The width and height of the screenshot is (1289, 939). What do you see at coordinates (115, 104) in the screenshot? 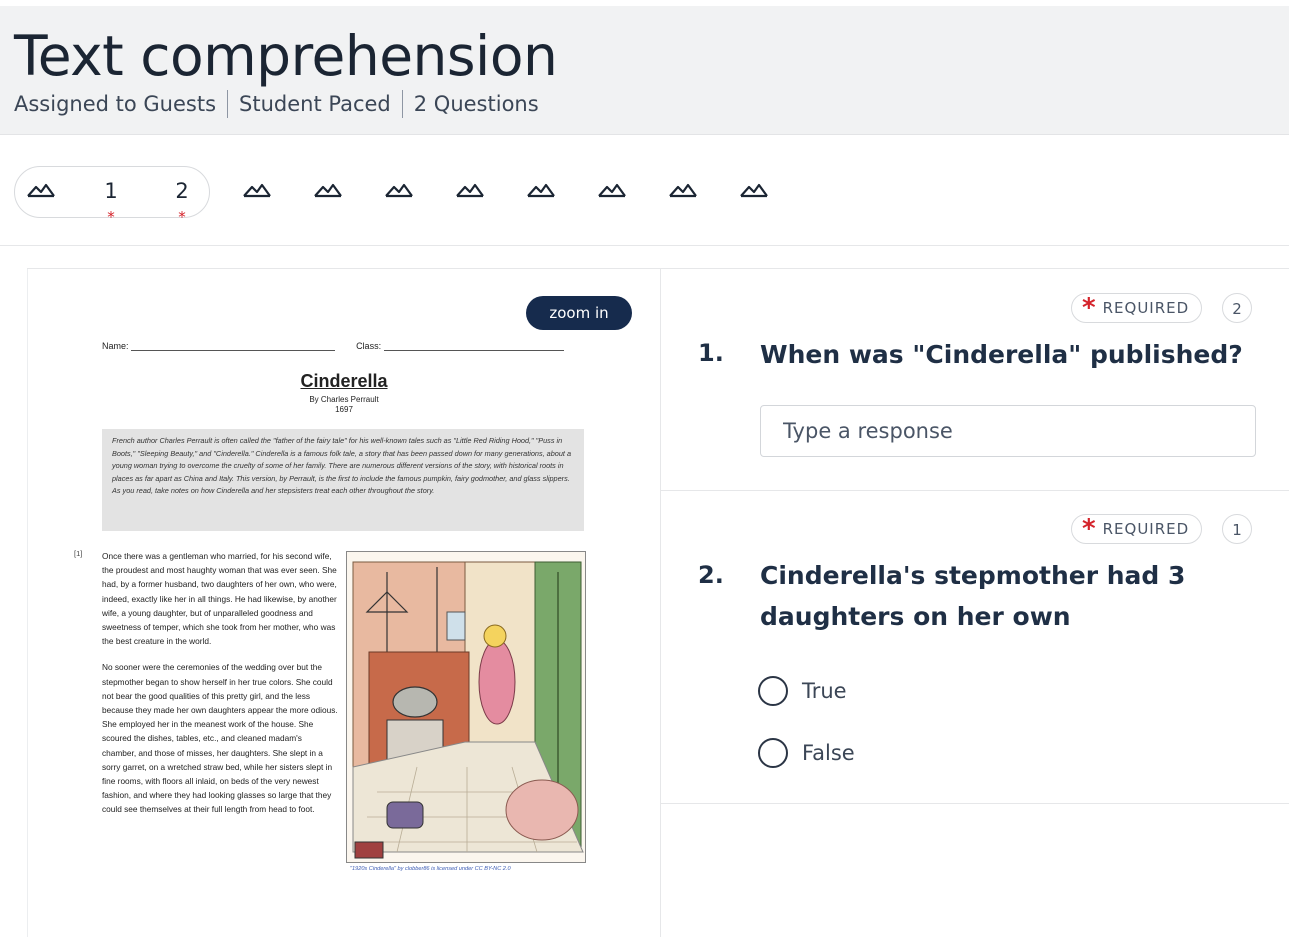
I see `assigned-to-label: Assigned to Guests` at bounding box center [115, 104].